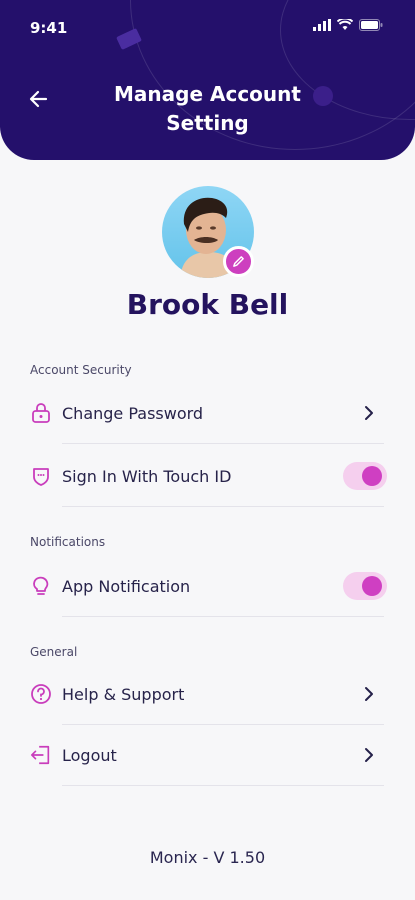  I want to click on touch-id-row: Sign In With Touch ID, so click(208, 476).